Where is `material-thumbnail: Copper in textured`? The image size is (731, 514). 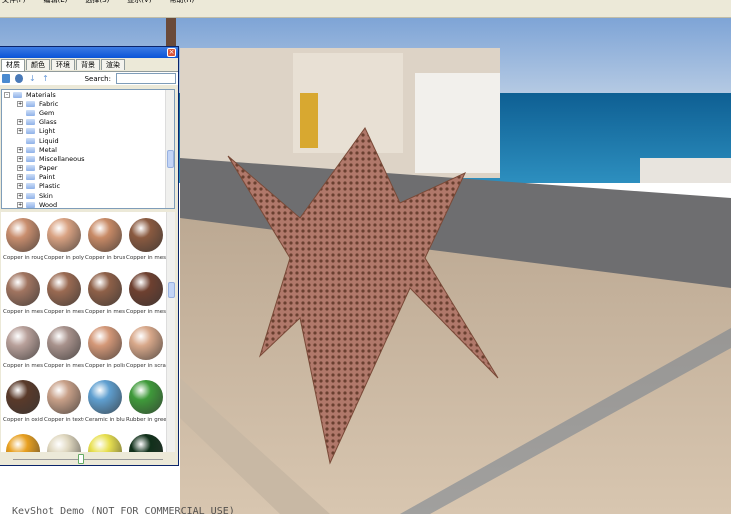 material-thumbnail: Copper in textured is located at coordinates (64, 403).